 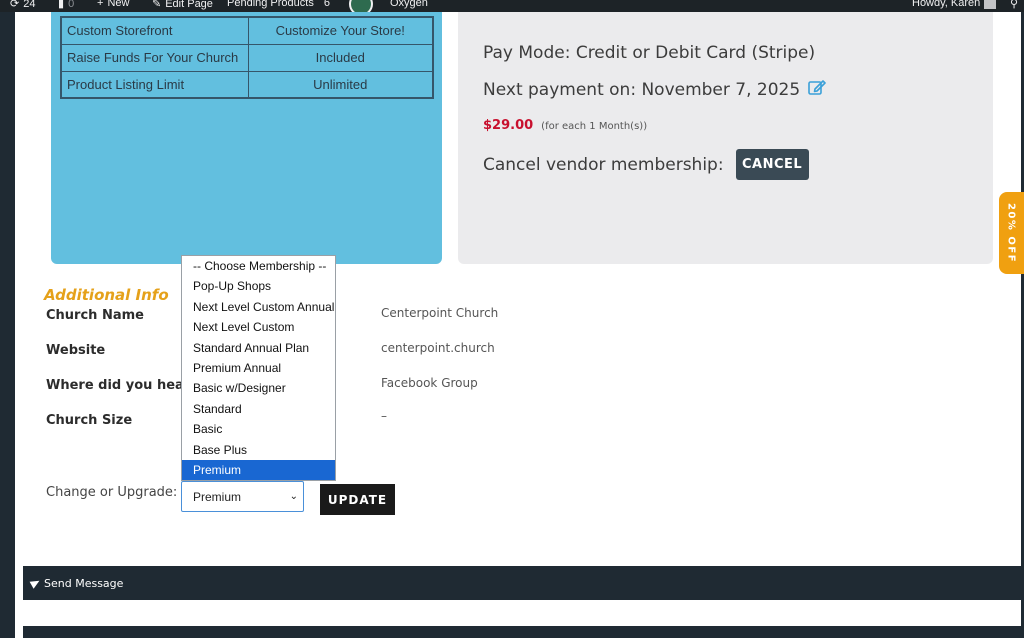 What do you see at coordinates (157, 5) in the screenshot?
I see `pencil-icon: ✎` at bounding box center [157, 5].